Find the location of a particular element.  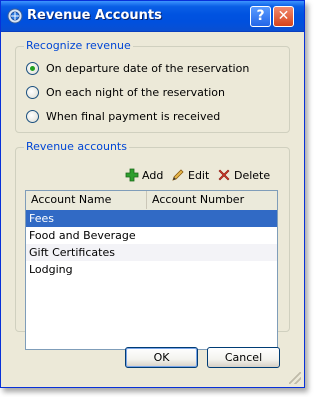

edit-label: Edit is located at coordinates (199, 175).